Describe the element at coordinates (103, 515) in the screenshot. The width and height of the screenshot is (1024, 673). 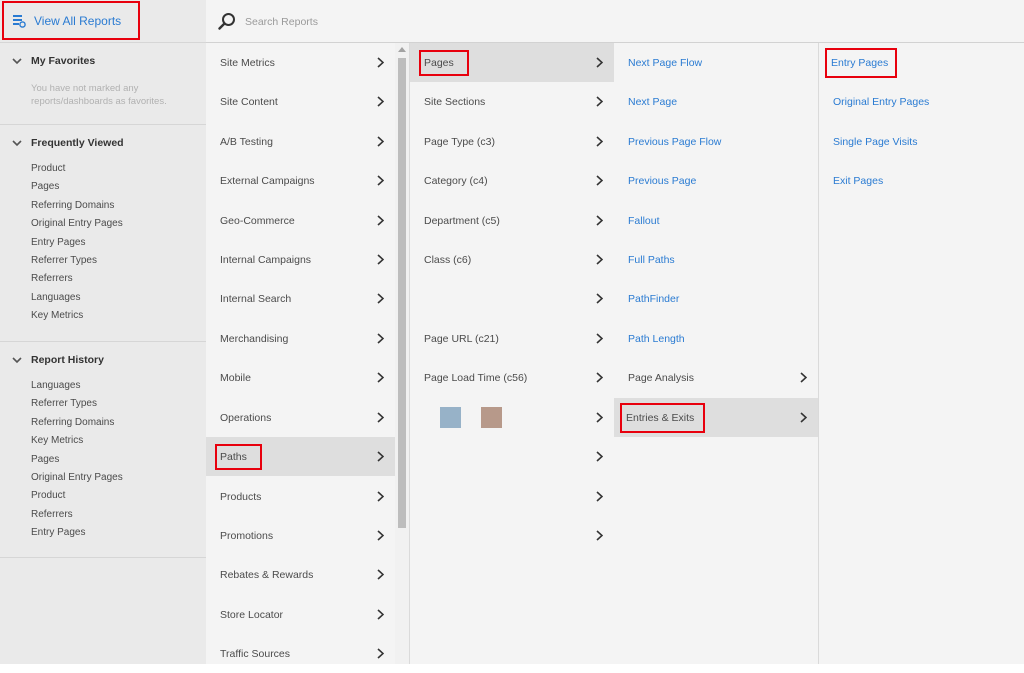
I see `report-history-item: Referrers` at that location.